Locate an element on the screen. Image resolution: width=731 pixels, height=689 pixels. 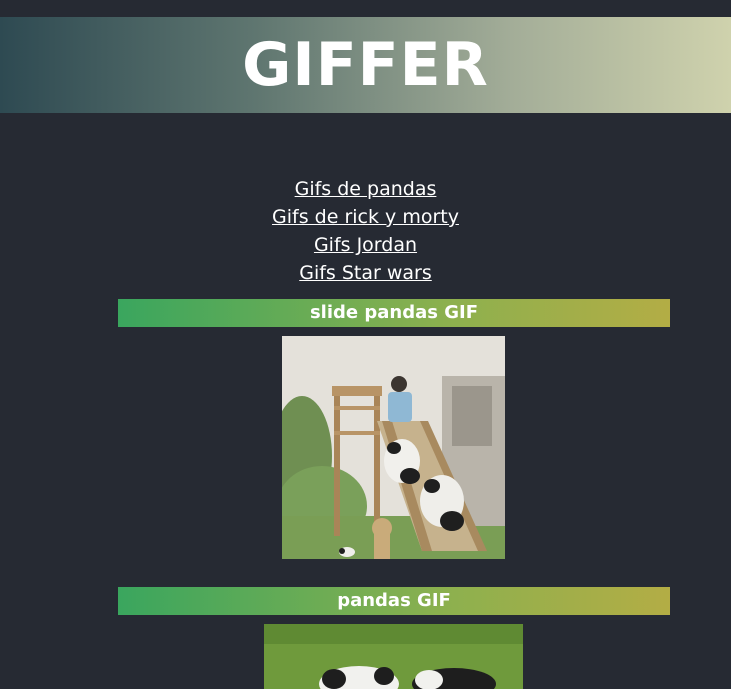
site-title: GIFFER is located at coordinates (365, 65).